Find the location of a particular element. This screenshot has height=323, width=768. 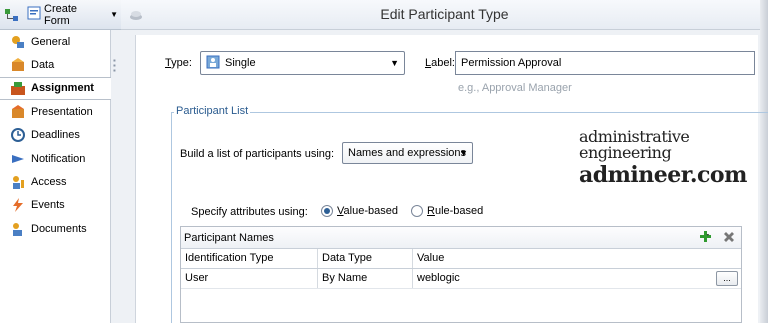

access-icon is located at coordinates (18, 182).